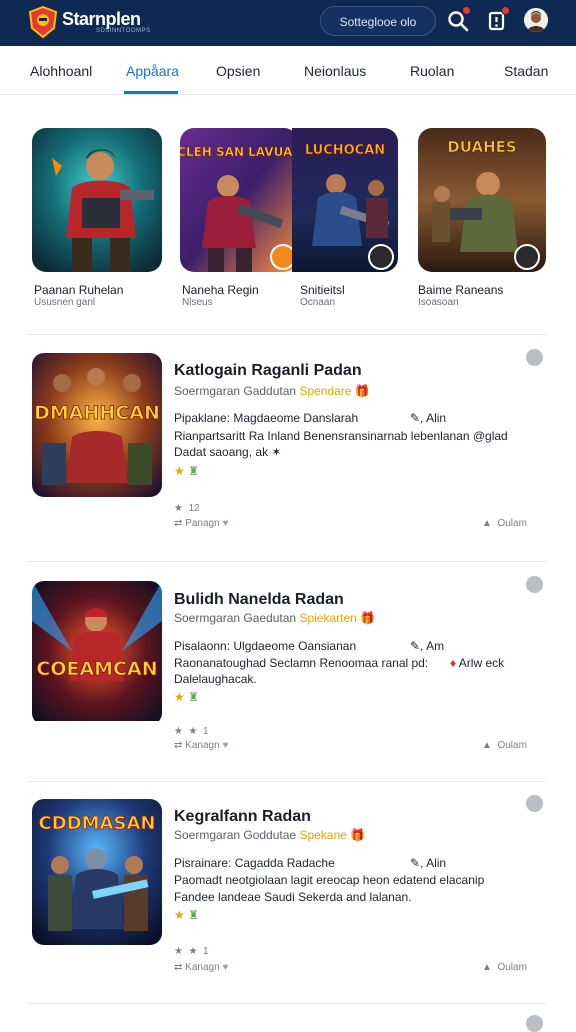 The height and width of the screenshot is (1032, 576). What do you see at coordinates (482, 200) in the screenshot?
I see `featured-card-4: DUAHES` at bounding box center [482, 200].